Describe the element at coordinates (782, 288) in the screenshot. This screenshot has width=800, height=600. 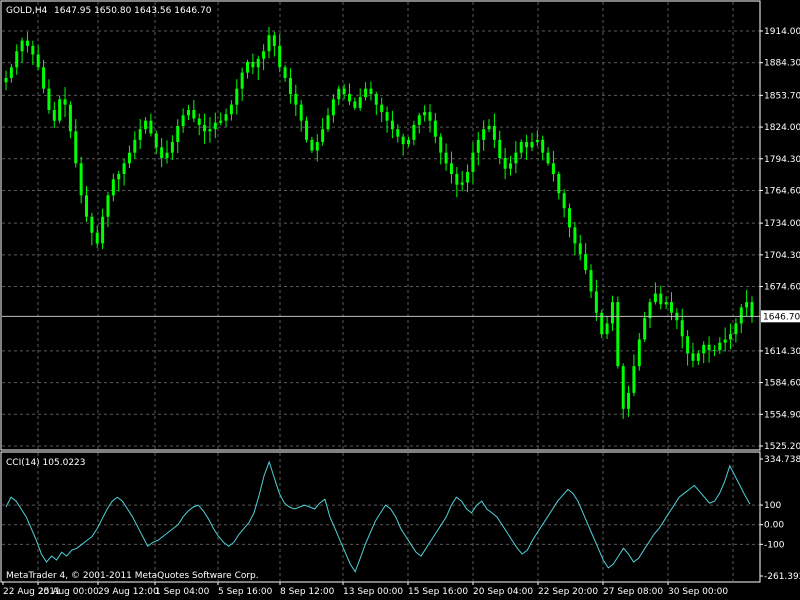
I see `price-tick-label: 1674.60` at that location.